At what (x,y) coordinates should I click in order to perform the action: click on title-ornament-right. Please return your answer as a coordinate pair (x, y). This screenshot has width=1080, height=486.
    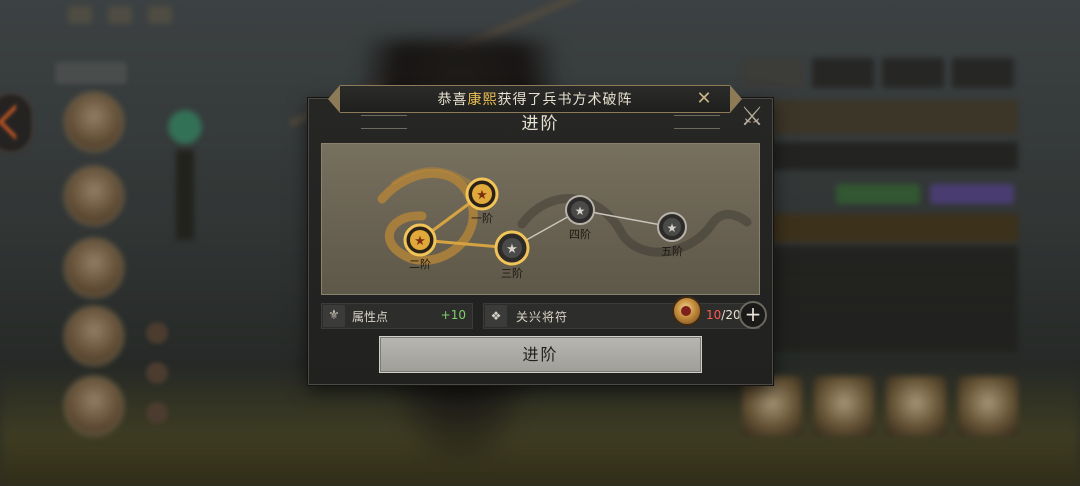
    Looking at the image, I should click on (697, 122).